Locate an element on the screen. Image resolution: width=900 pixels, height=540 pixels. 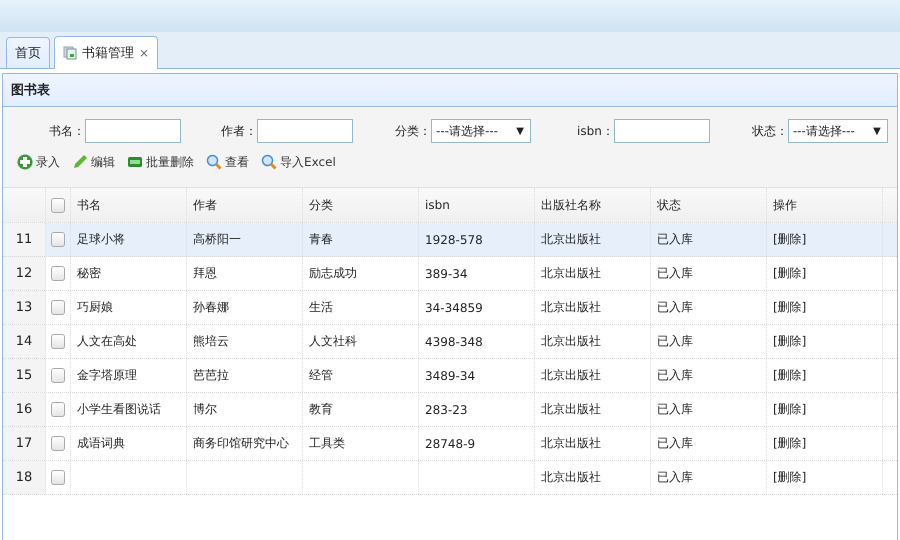
row-number: 18 is located at coordinates (24, 477).